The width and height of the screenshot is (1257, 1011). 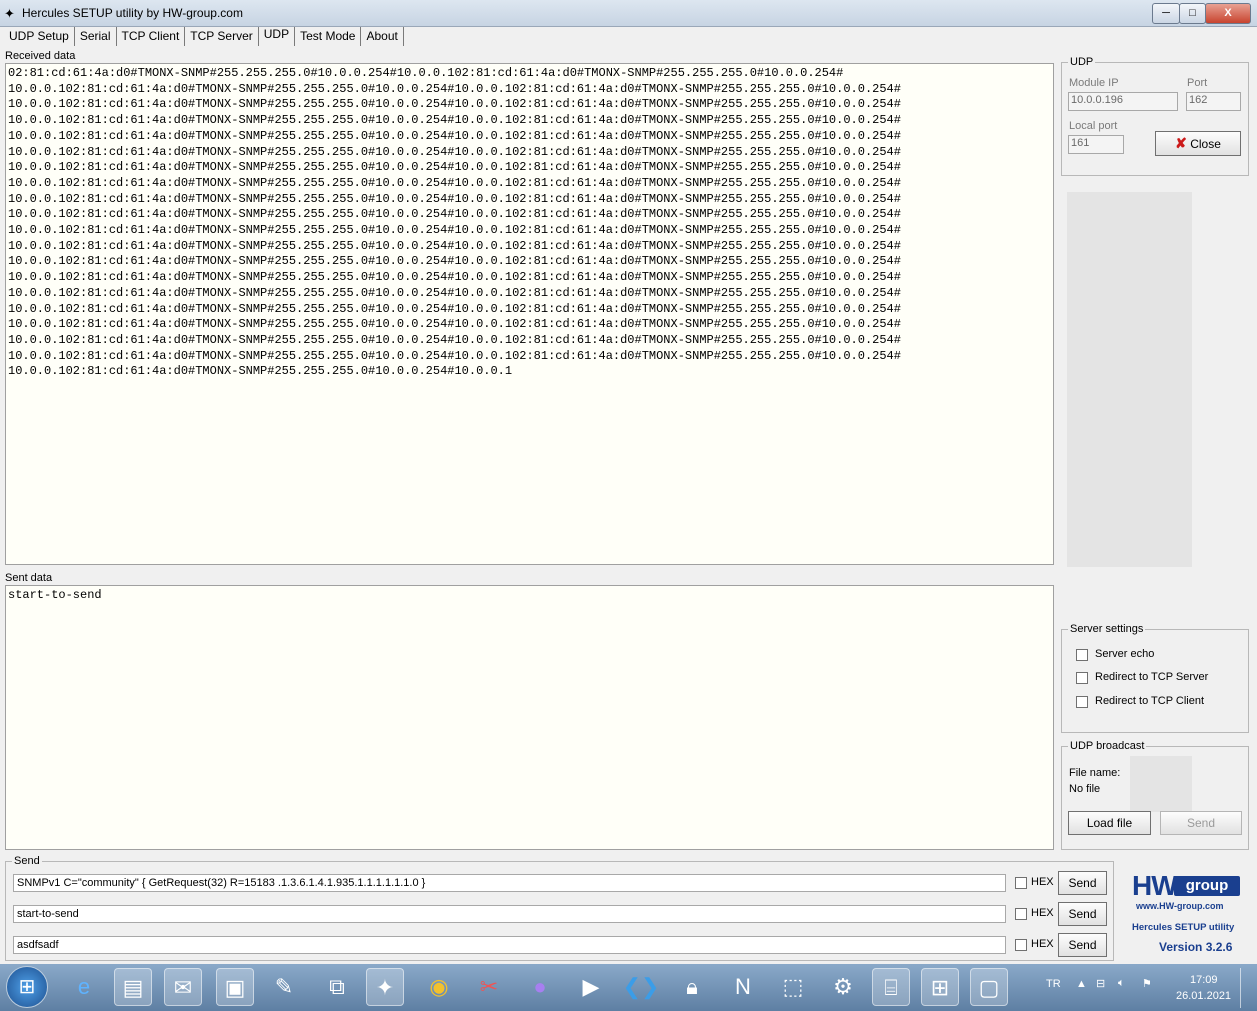 I want to click on file-name-label: File name:, so click(x=1095, y=773).